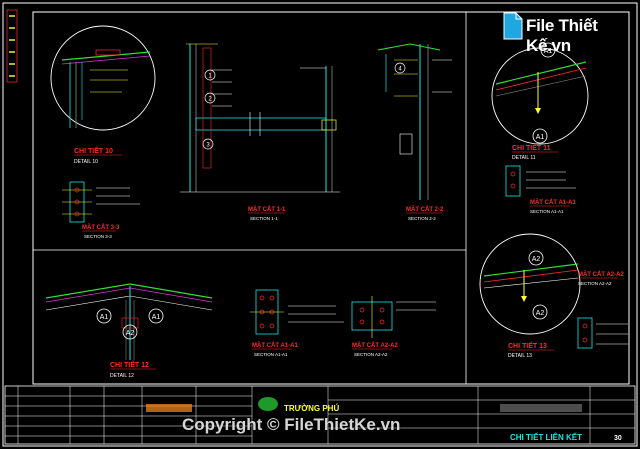  Describe the element at coordinates (595, 283) in the screenshot. I see `section-a2-a2-right-sub: SECTION A2-A2` at that location.